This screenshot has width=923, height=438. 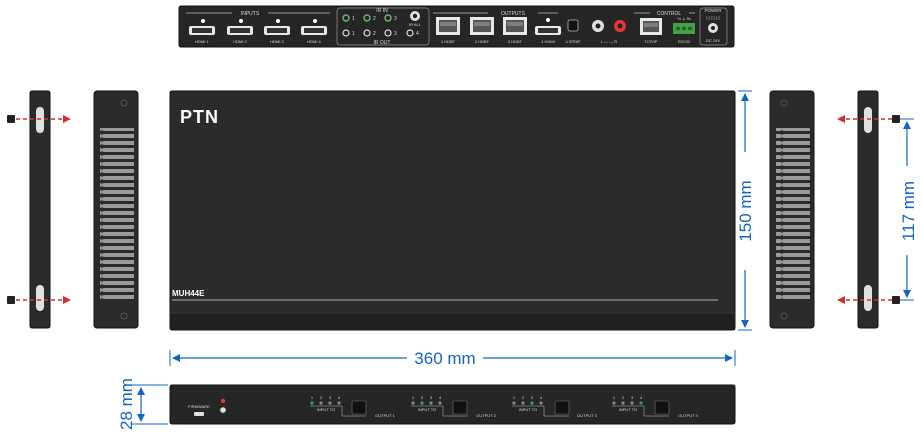 I want to click on rs232-pins-label: Tx ⏚ Rx, so click(x=684, y=18).